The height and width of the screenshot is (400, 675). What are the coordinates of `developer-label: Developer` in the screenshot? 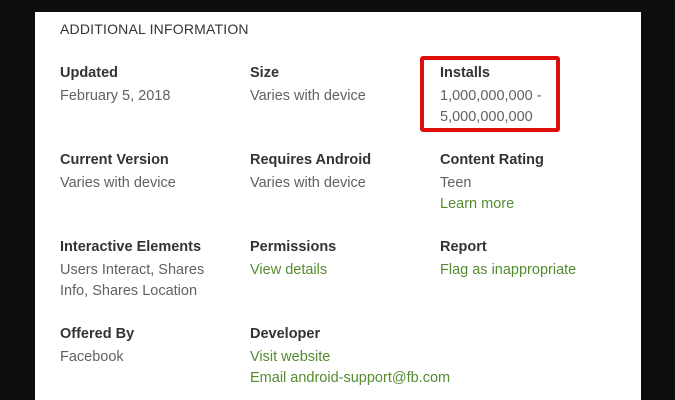 It's located at (285, 334).